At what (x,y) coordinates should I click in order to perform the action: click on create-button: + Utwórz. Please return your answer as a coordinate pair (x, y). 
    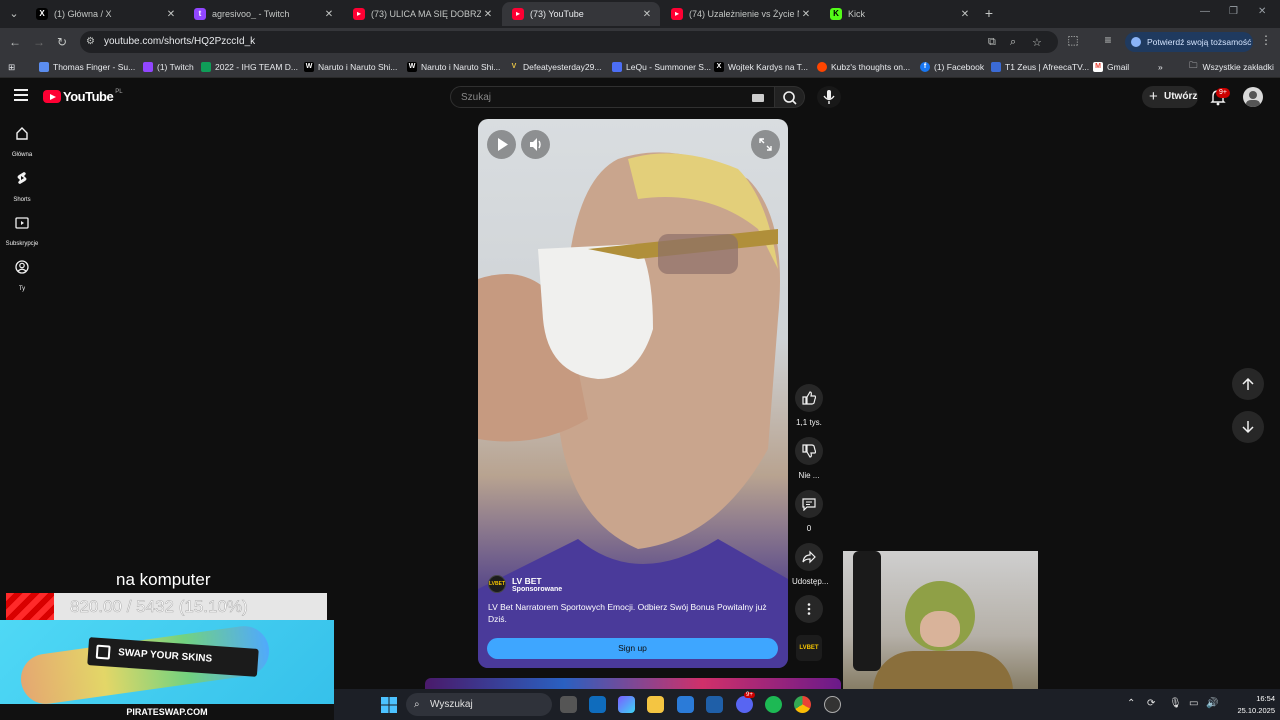
    Looking at the image, I should click on (1170, 97).